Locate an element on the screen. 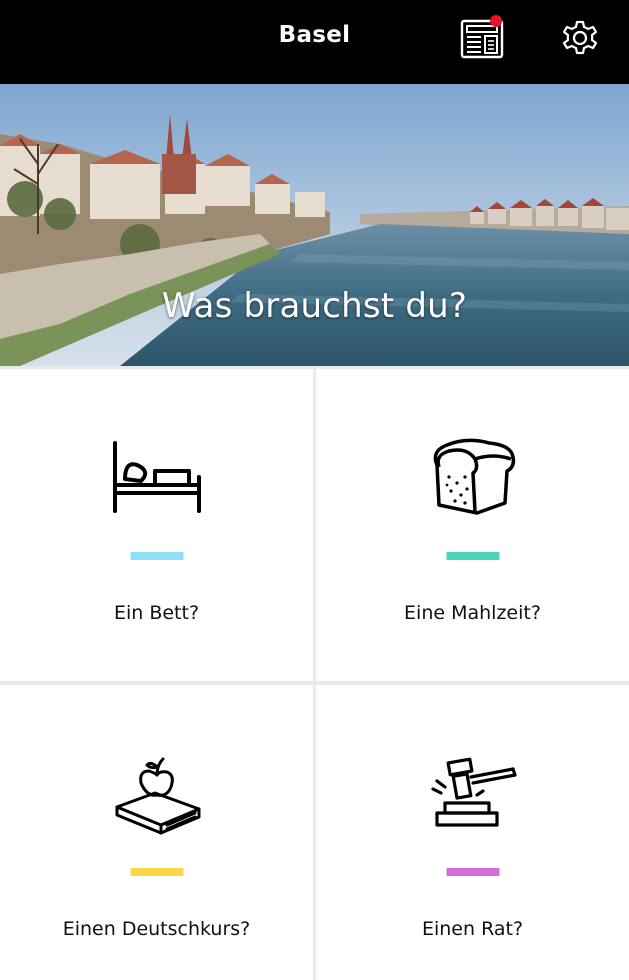 Image resolution: width=629 pixels, height=980 pixels. hero-headline: Was brauchst du? is located at coordinates (314, 306).